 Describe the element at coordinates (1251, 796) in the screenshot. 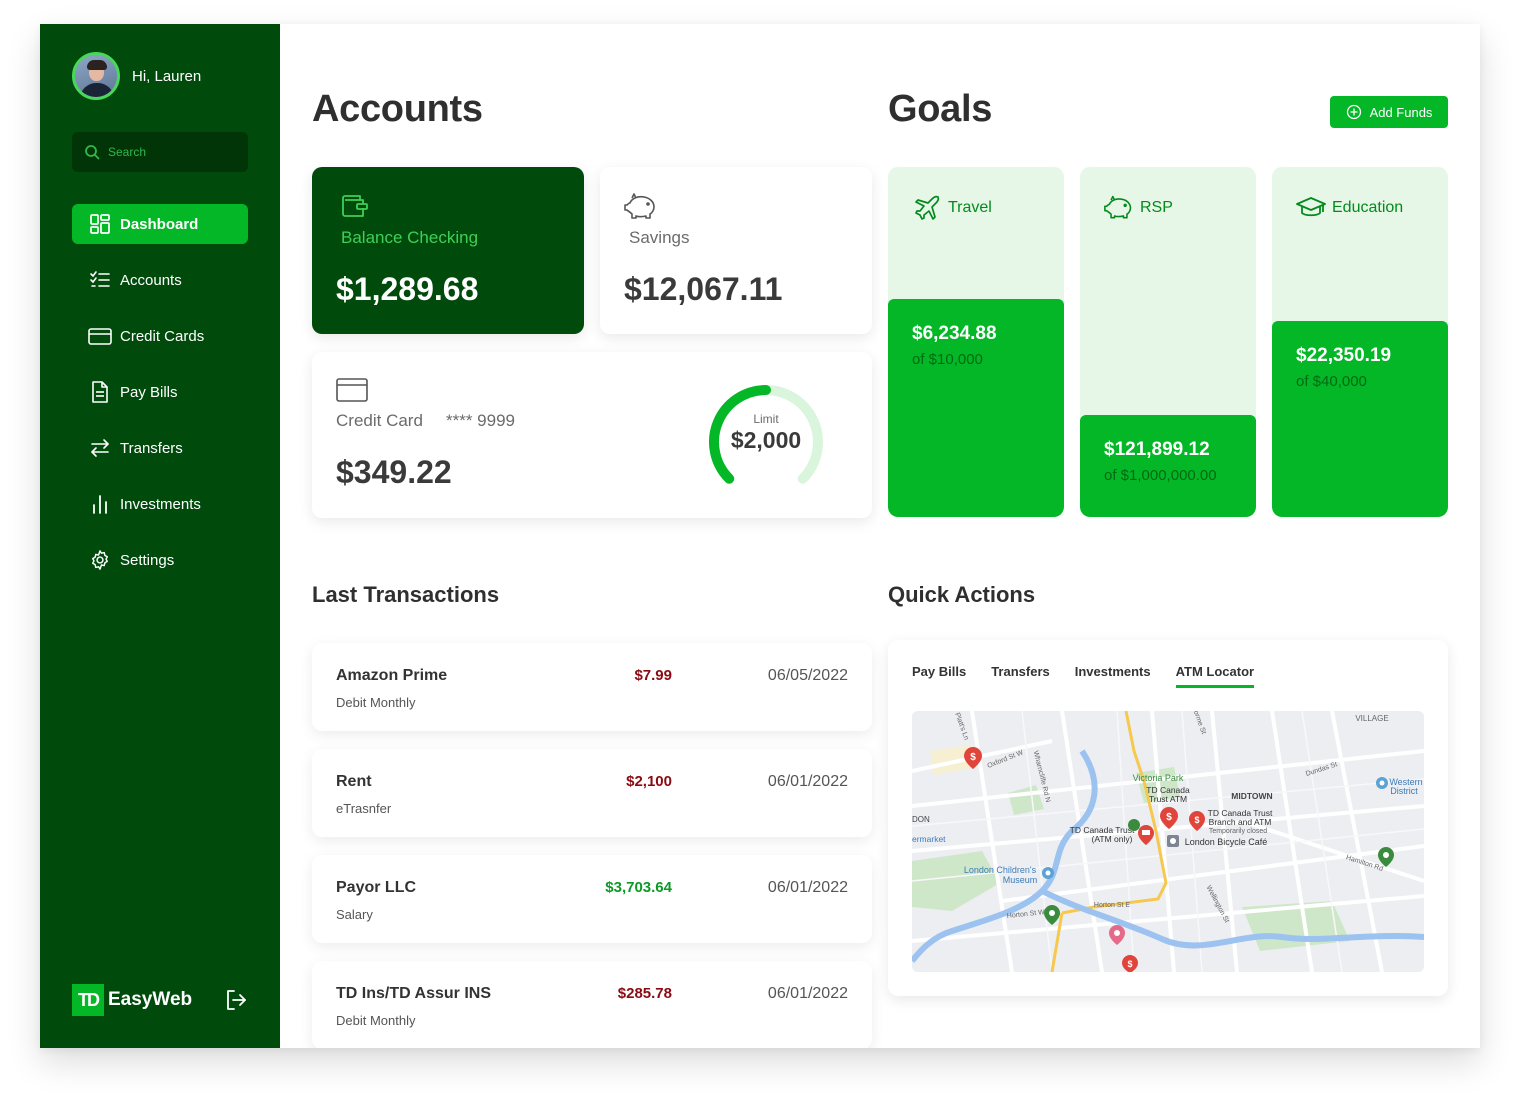

I see `map-label-midtown: MIDTOWN` at that location.